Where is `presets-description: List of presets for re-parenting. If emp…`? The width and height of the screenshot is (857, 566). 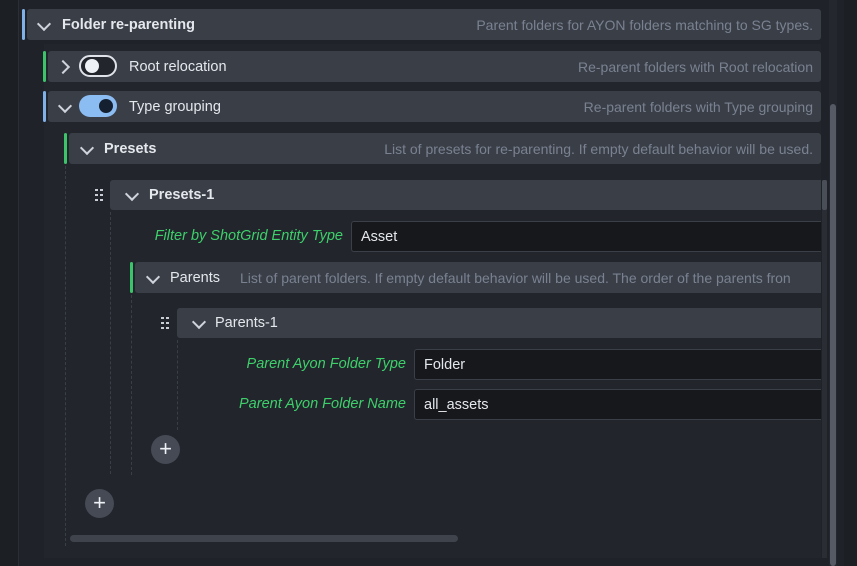
presets-description: List of presets for re-parenting. If emp… is located at coordinates (598, 148).